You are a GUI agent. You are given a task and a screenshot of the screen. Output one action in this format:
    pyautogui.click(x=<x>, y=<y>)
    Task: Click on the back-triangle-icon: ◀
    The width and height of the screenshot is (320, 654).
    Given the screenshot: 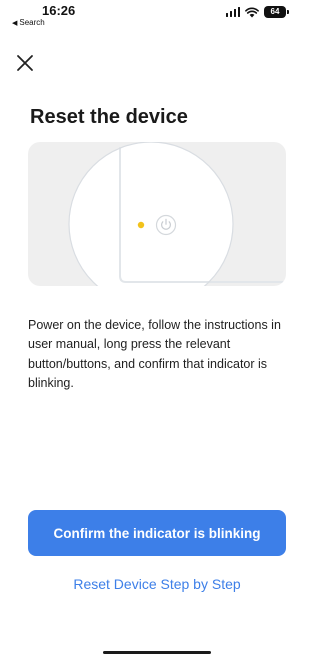 What is the action you would take?
    pyautogui.click(x=15, y=23)
    